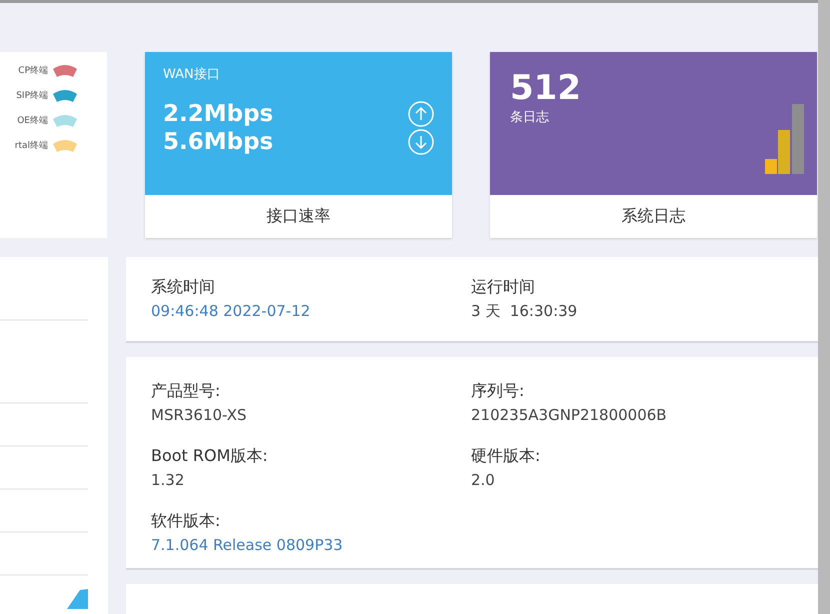 This screenshot has height=614, width=830. What do you see at coordinates (33, 71) in the screenshot?
I see `legend-label: CP终端` at bounding box center [33, 71].